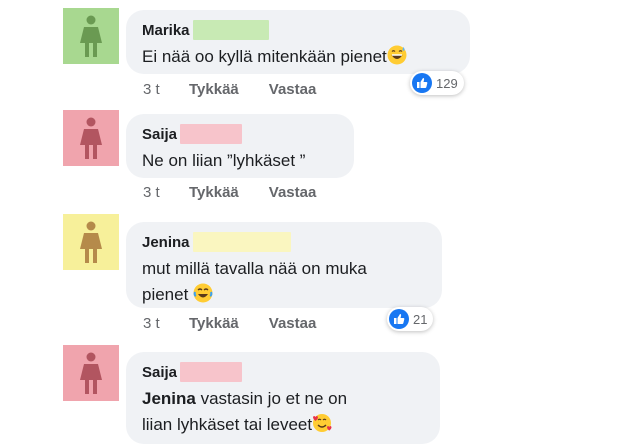 This screenshot has height=444, width=632. I want to click on reaction-summary: 21, so click(410, 319).